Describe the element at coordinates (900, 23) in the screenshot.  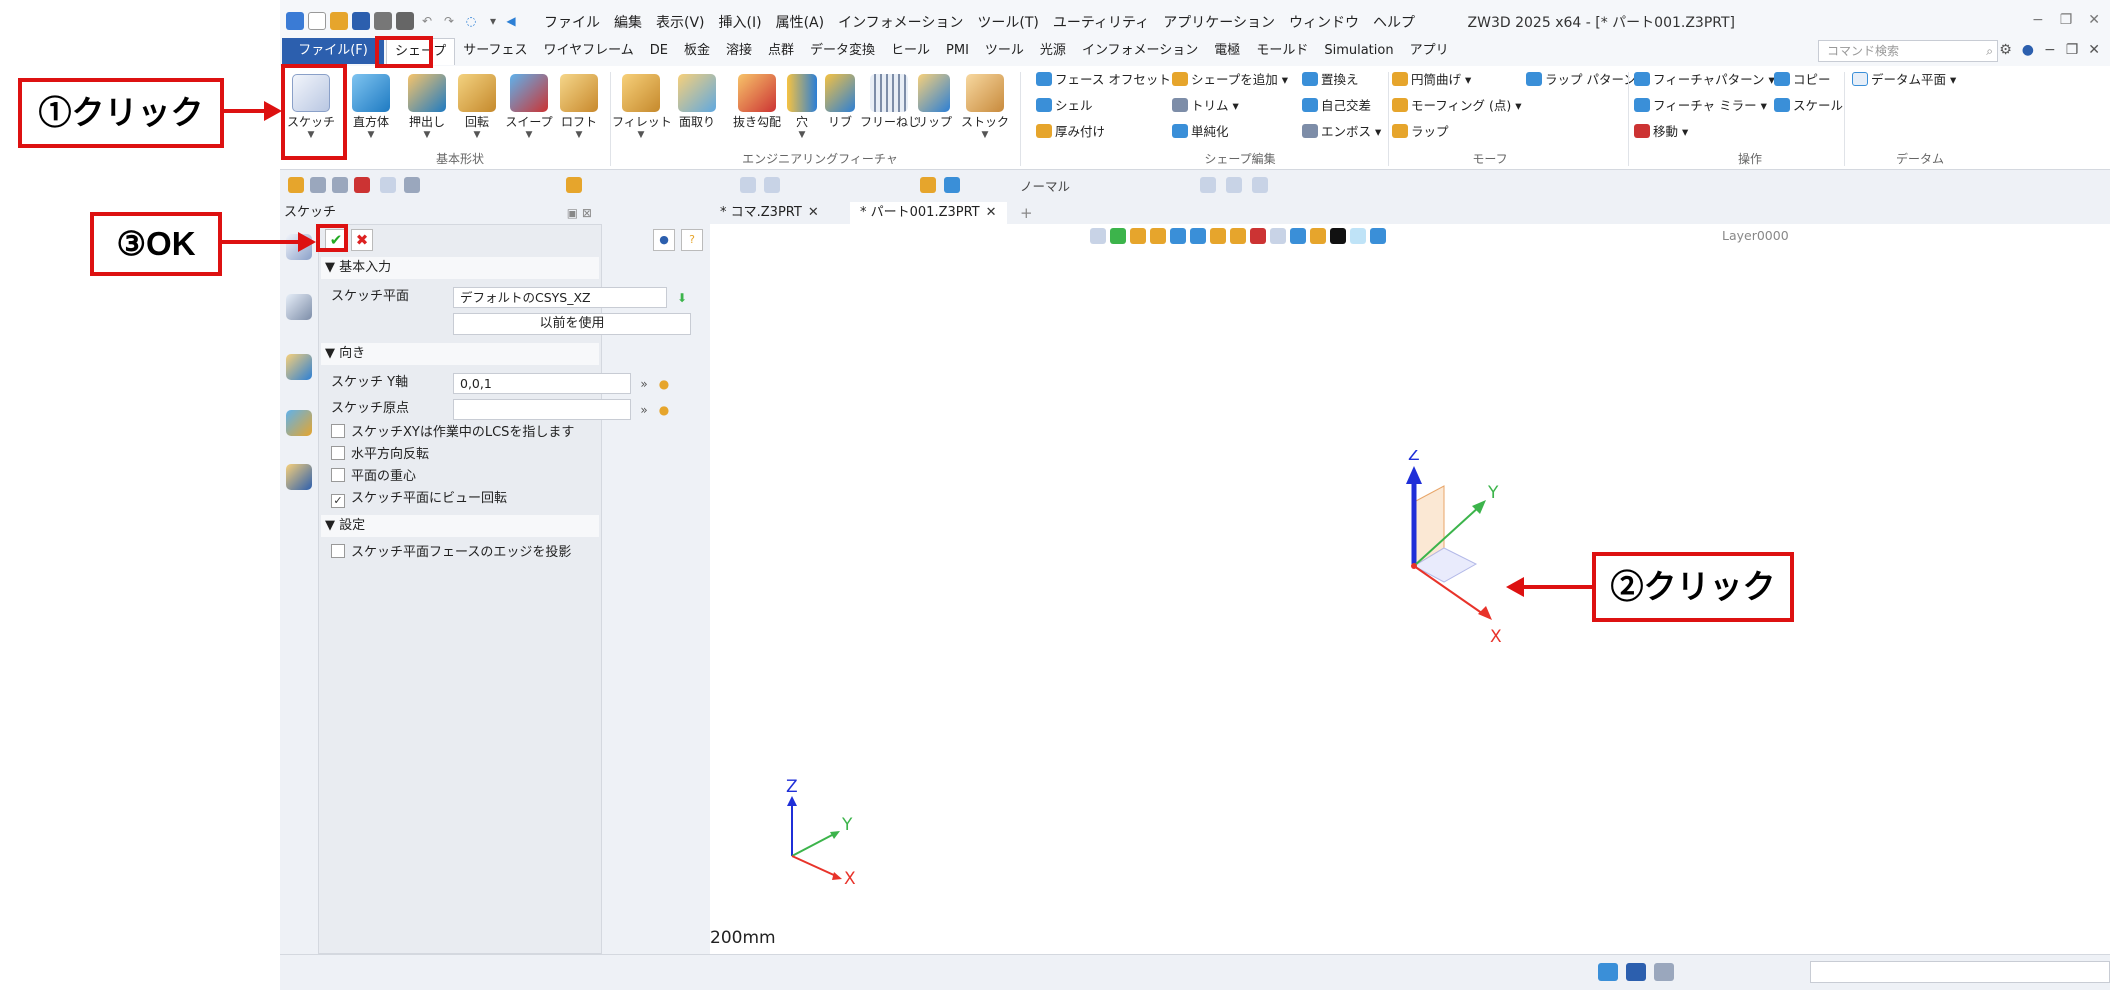
I see `menu-information: インフォメーション` at that location.